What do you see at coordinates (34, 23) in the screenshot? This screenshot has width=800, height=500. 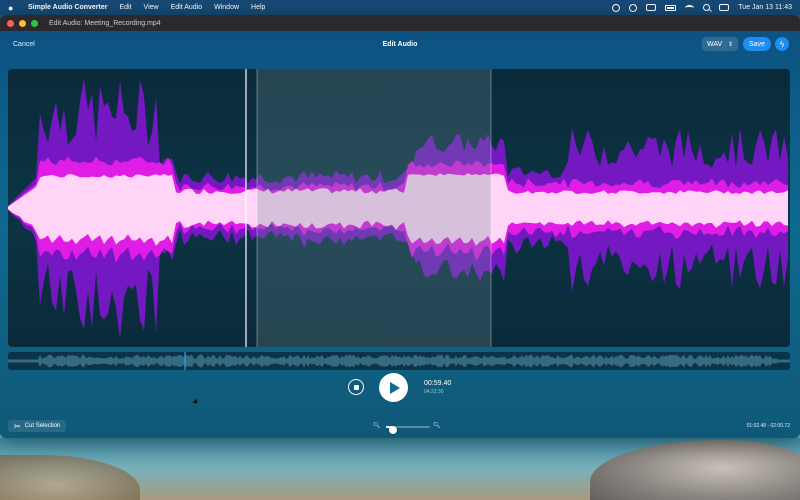 I see `zoom-window-button` at bounding box center [34, 23].